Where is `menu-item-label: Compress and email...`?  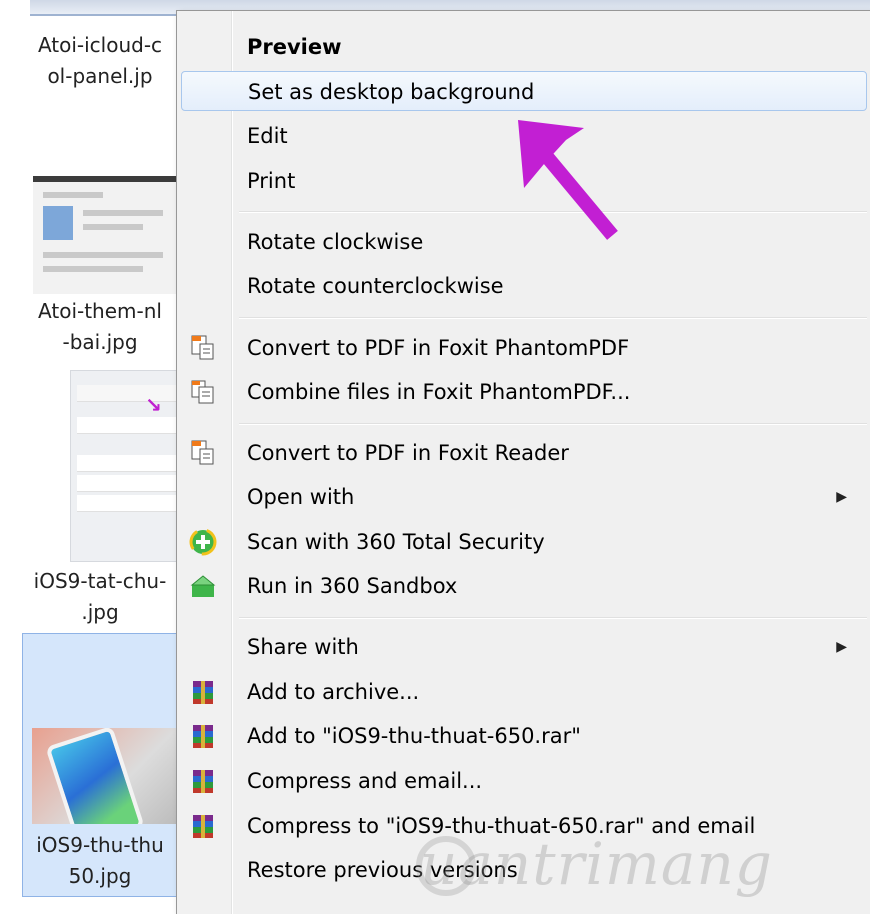 menu-item-label: Compress and email... is located at coordinates (365, 781).